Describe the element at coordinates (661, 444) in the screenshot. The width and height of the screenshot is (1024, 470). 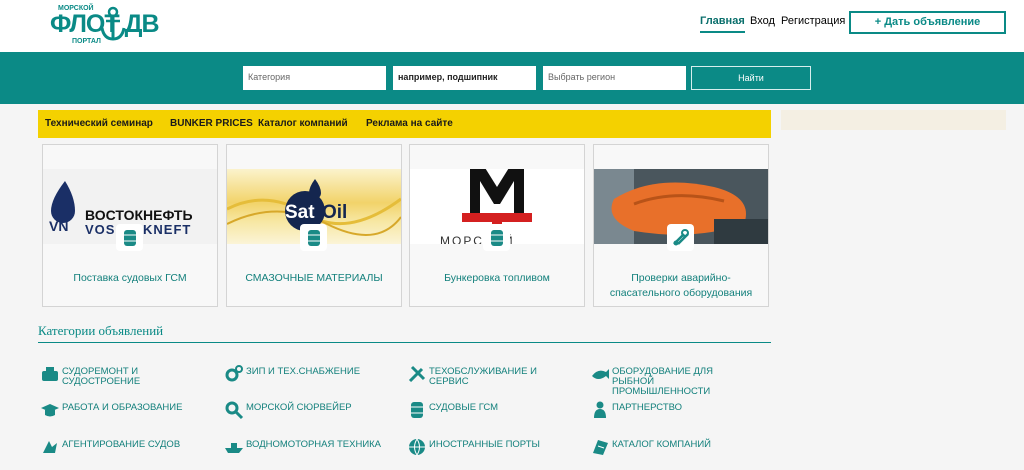
I see `category-label: Каталог компаний` at that location.